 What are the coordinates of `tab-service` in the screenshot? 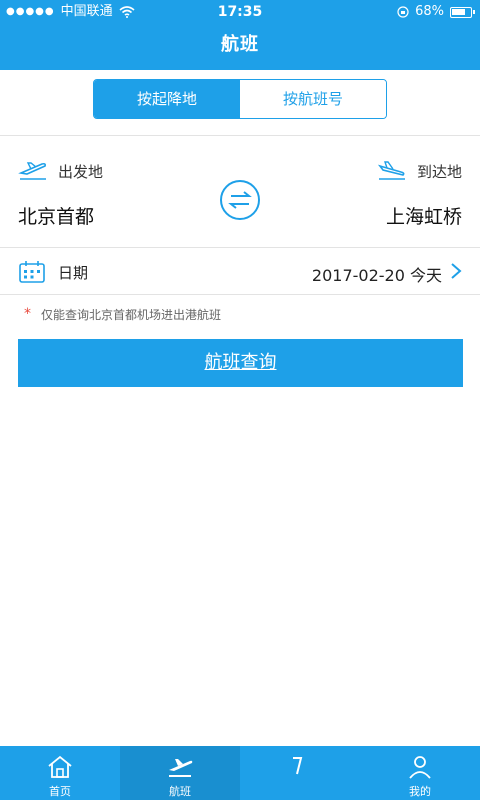 It's located at (300, 773).